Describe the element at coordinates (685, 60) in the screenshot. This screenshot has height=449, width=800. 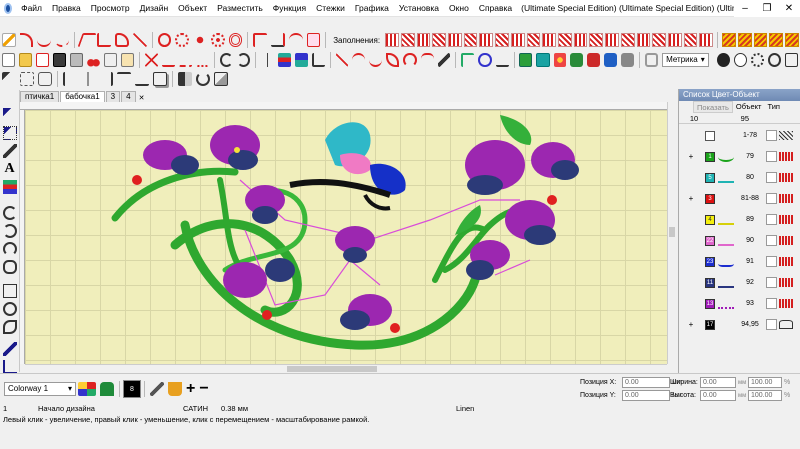
I see `units-select: Метрика ▾` at that location.